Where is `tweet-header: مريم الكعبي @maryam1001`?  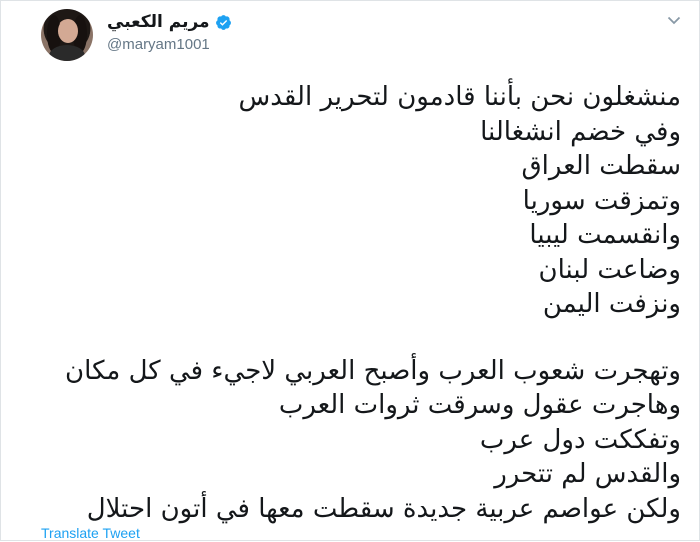 tweet-header: مريم الكعبي @maryam1001 is located at coordinates (363, 36).